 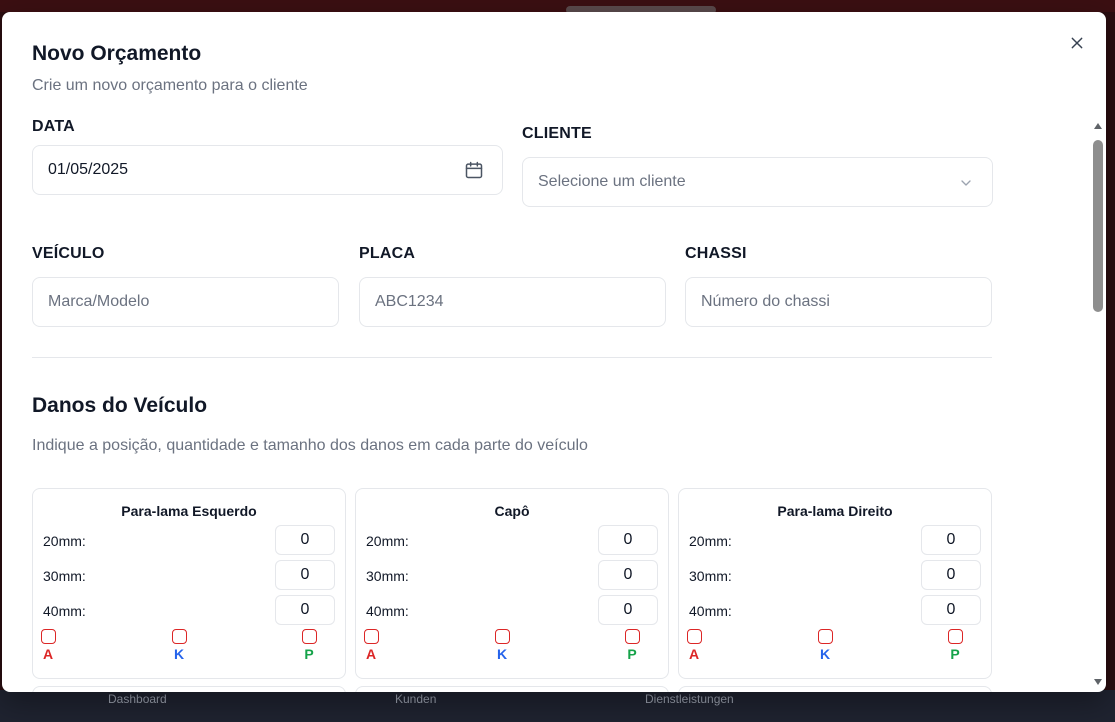 I want to click on backdrop-nav: Dashboard Kunden Dienstleistungen, so click(x=557, y=706).